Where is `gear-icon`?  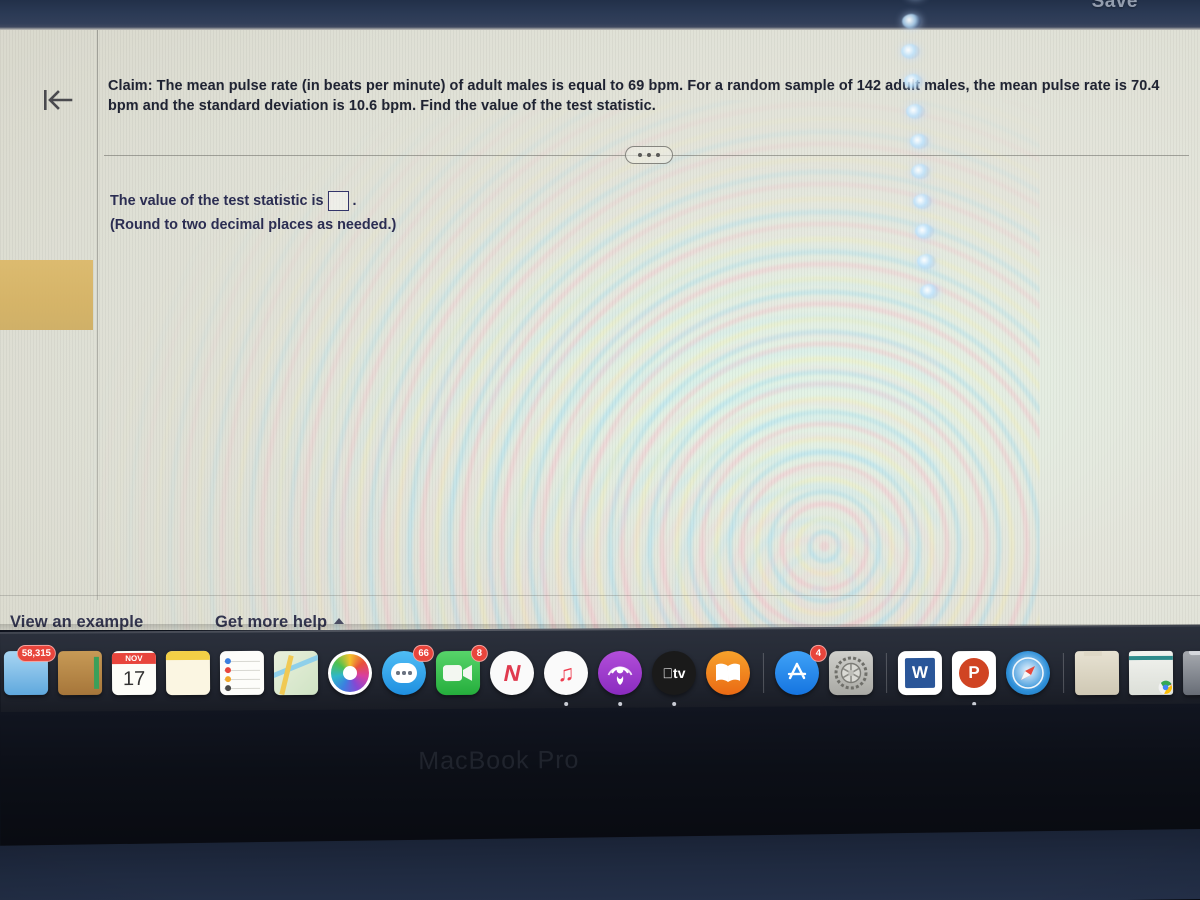
gear-icon is located at coordinates (851, 673).